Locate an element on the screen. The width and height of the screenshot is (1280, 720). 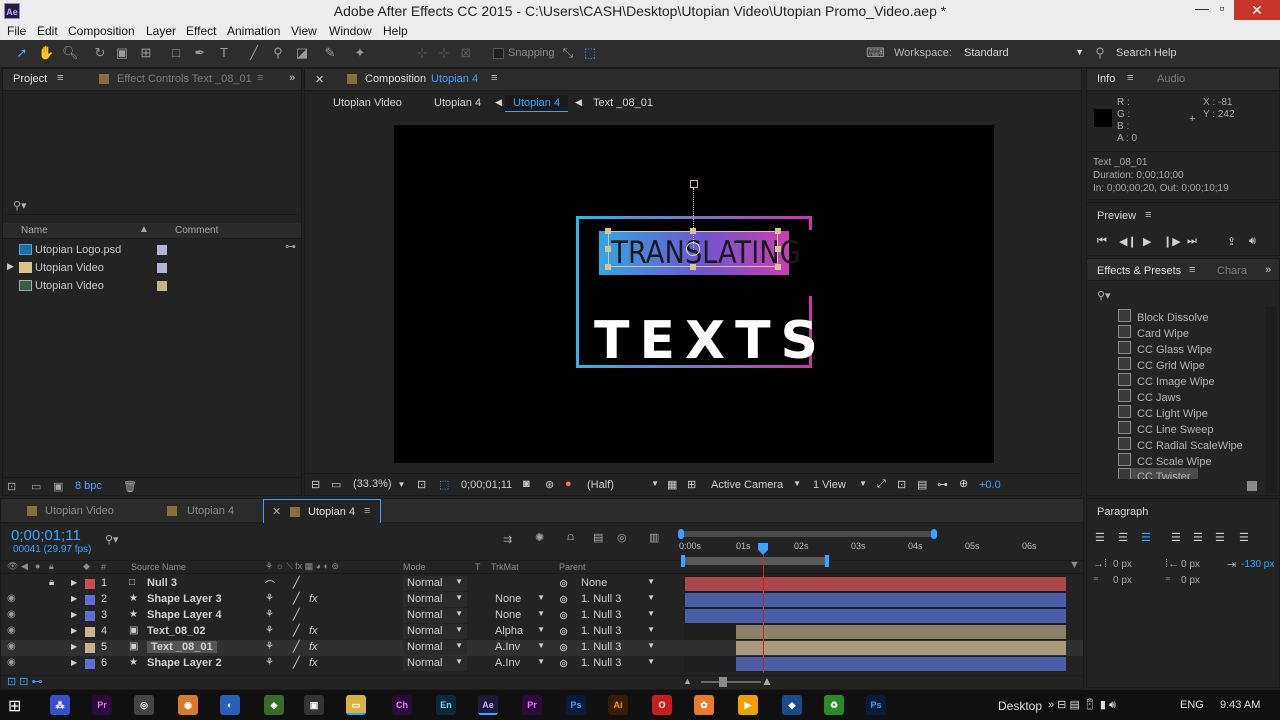
shy-switch-icon: ⌒ is located at coordinates (270, 584).